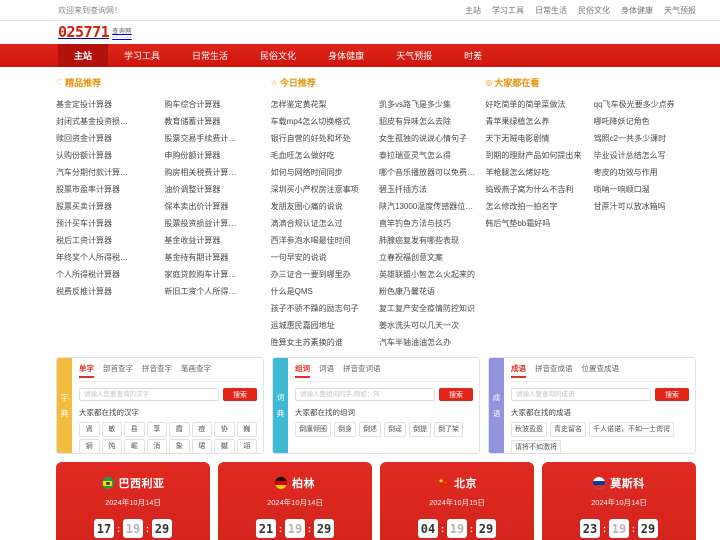  I want to click on list-item: 哪个音乐播放器可以免费听歌, so click(430, 172).